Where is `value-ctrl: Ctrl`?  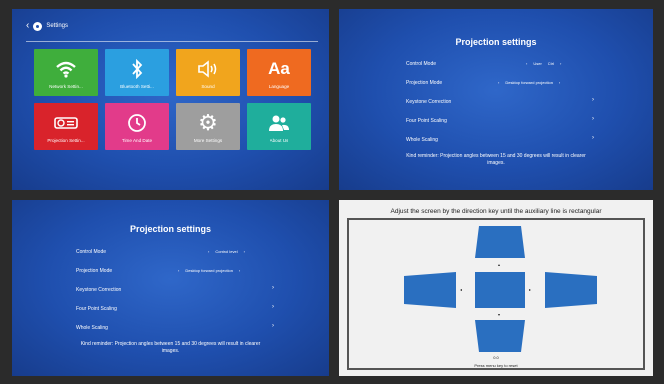
value-ctrl: Ctrl is located at coordinates (551, 63).